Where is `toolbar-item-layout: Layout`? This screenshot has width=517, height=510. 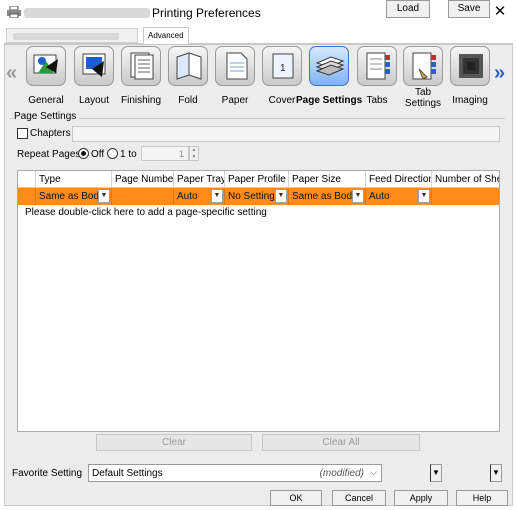 toolbar-item-layout: Layout is located at coordinates (94, 76).